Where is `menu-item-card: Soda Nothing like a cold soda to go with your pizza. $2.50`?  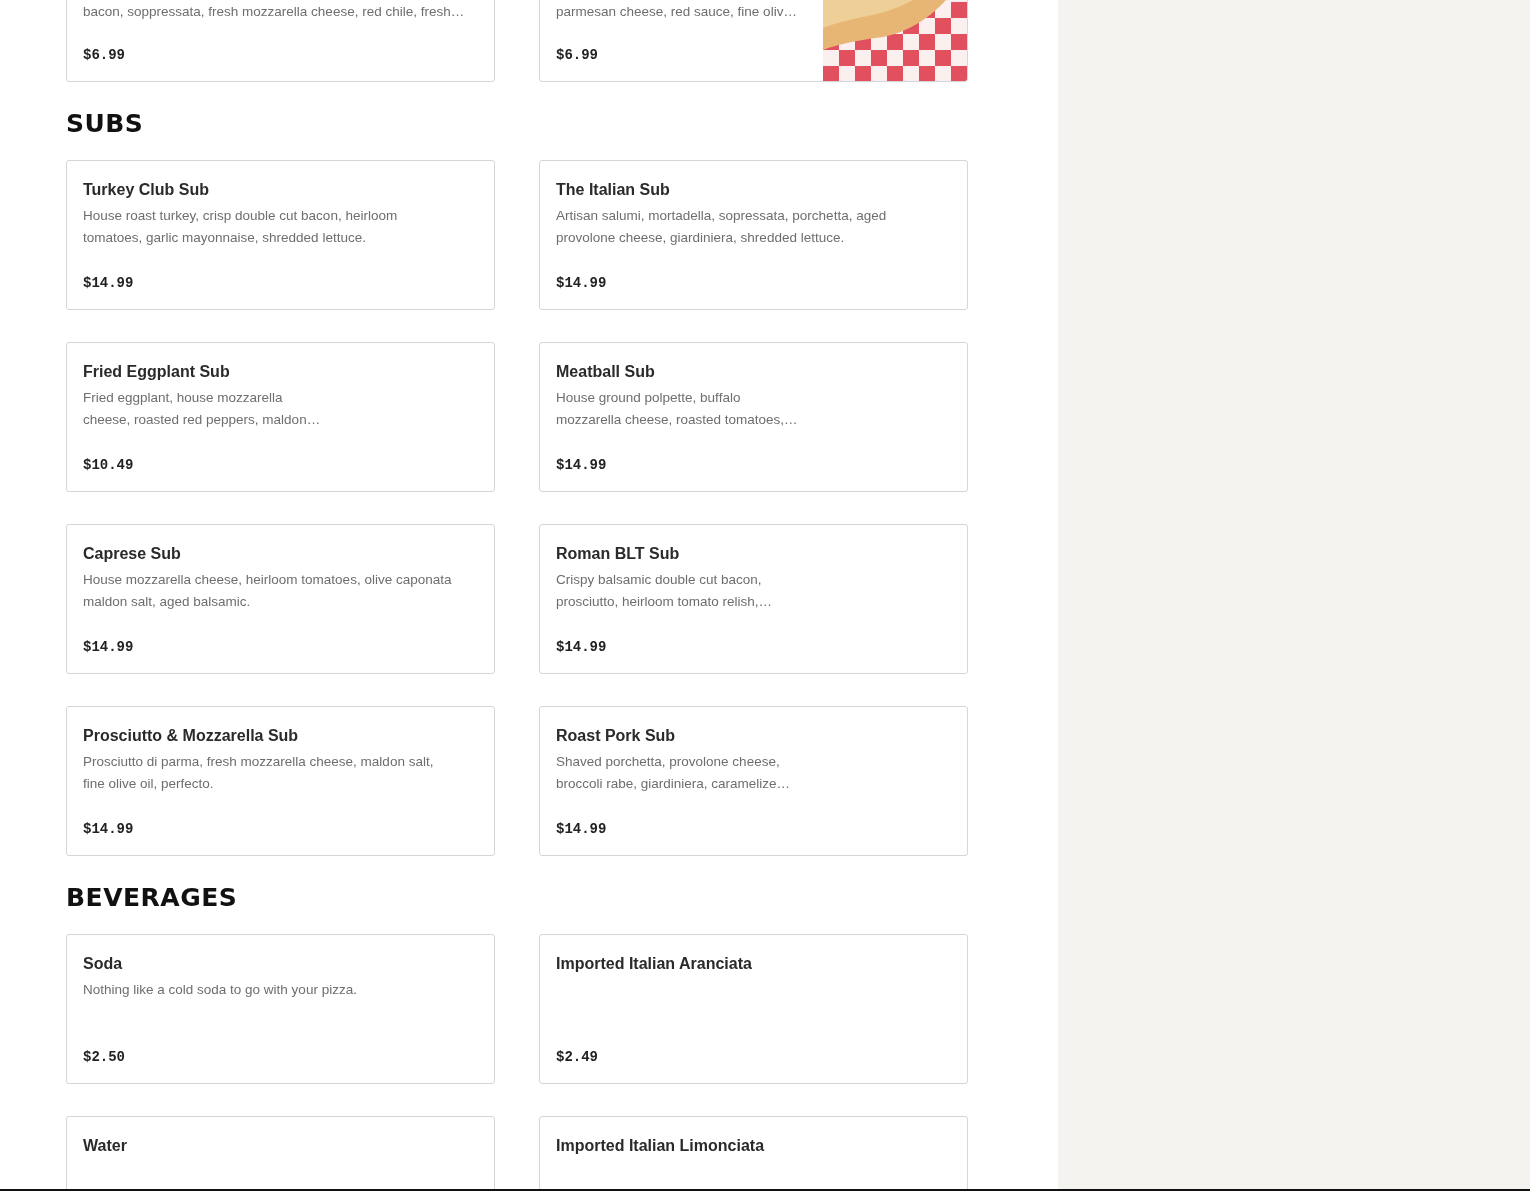
menu-item-card: Soda Nothing like a cold soda to go with your pizza. $2.50 is located at coordinates (280, 1009).